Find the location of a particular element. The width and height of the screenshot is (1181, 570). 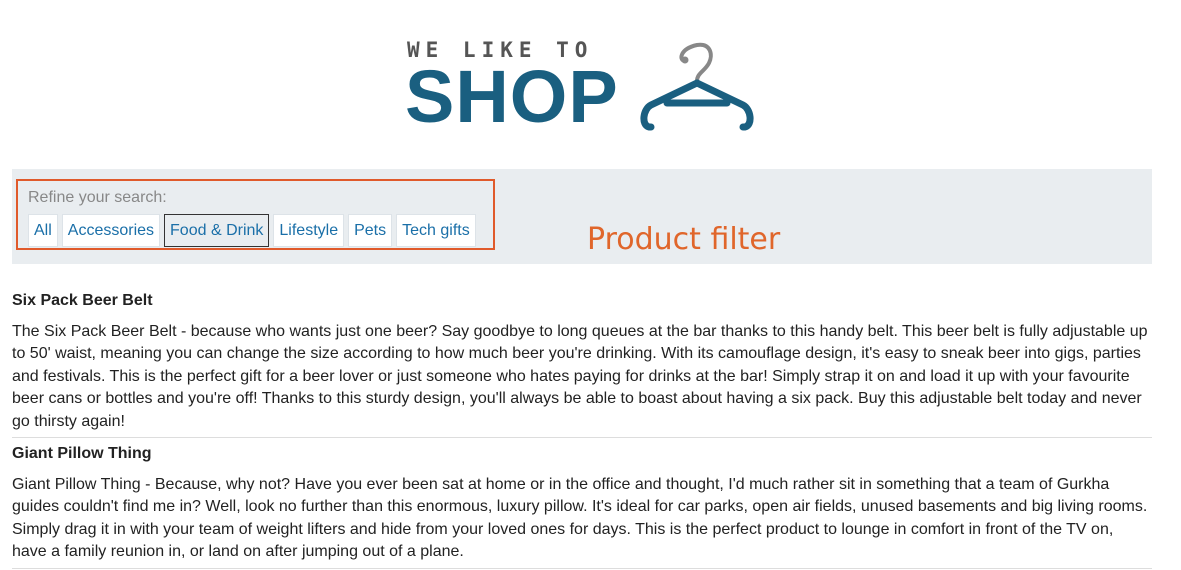

site-logo: WE LIKE TO SHOP is located at coordinates (585, 88).